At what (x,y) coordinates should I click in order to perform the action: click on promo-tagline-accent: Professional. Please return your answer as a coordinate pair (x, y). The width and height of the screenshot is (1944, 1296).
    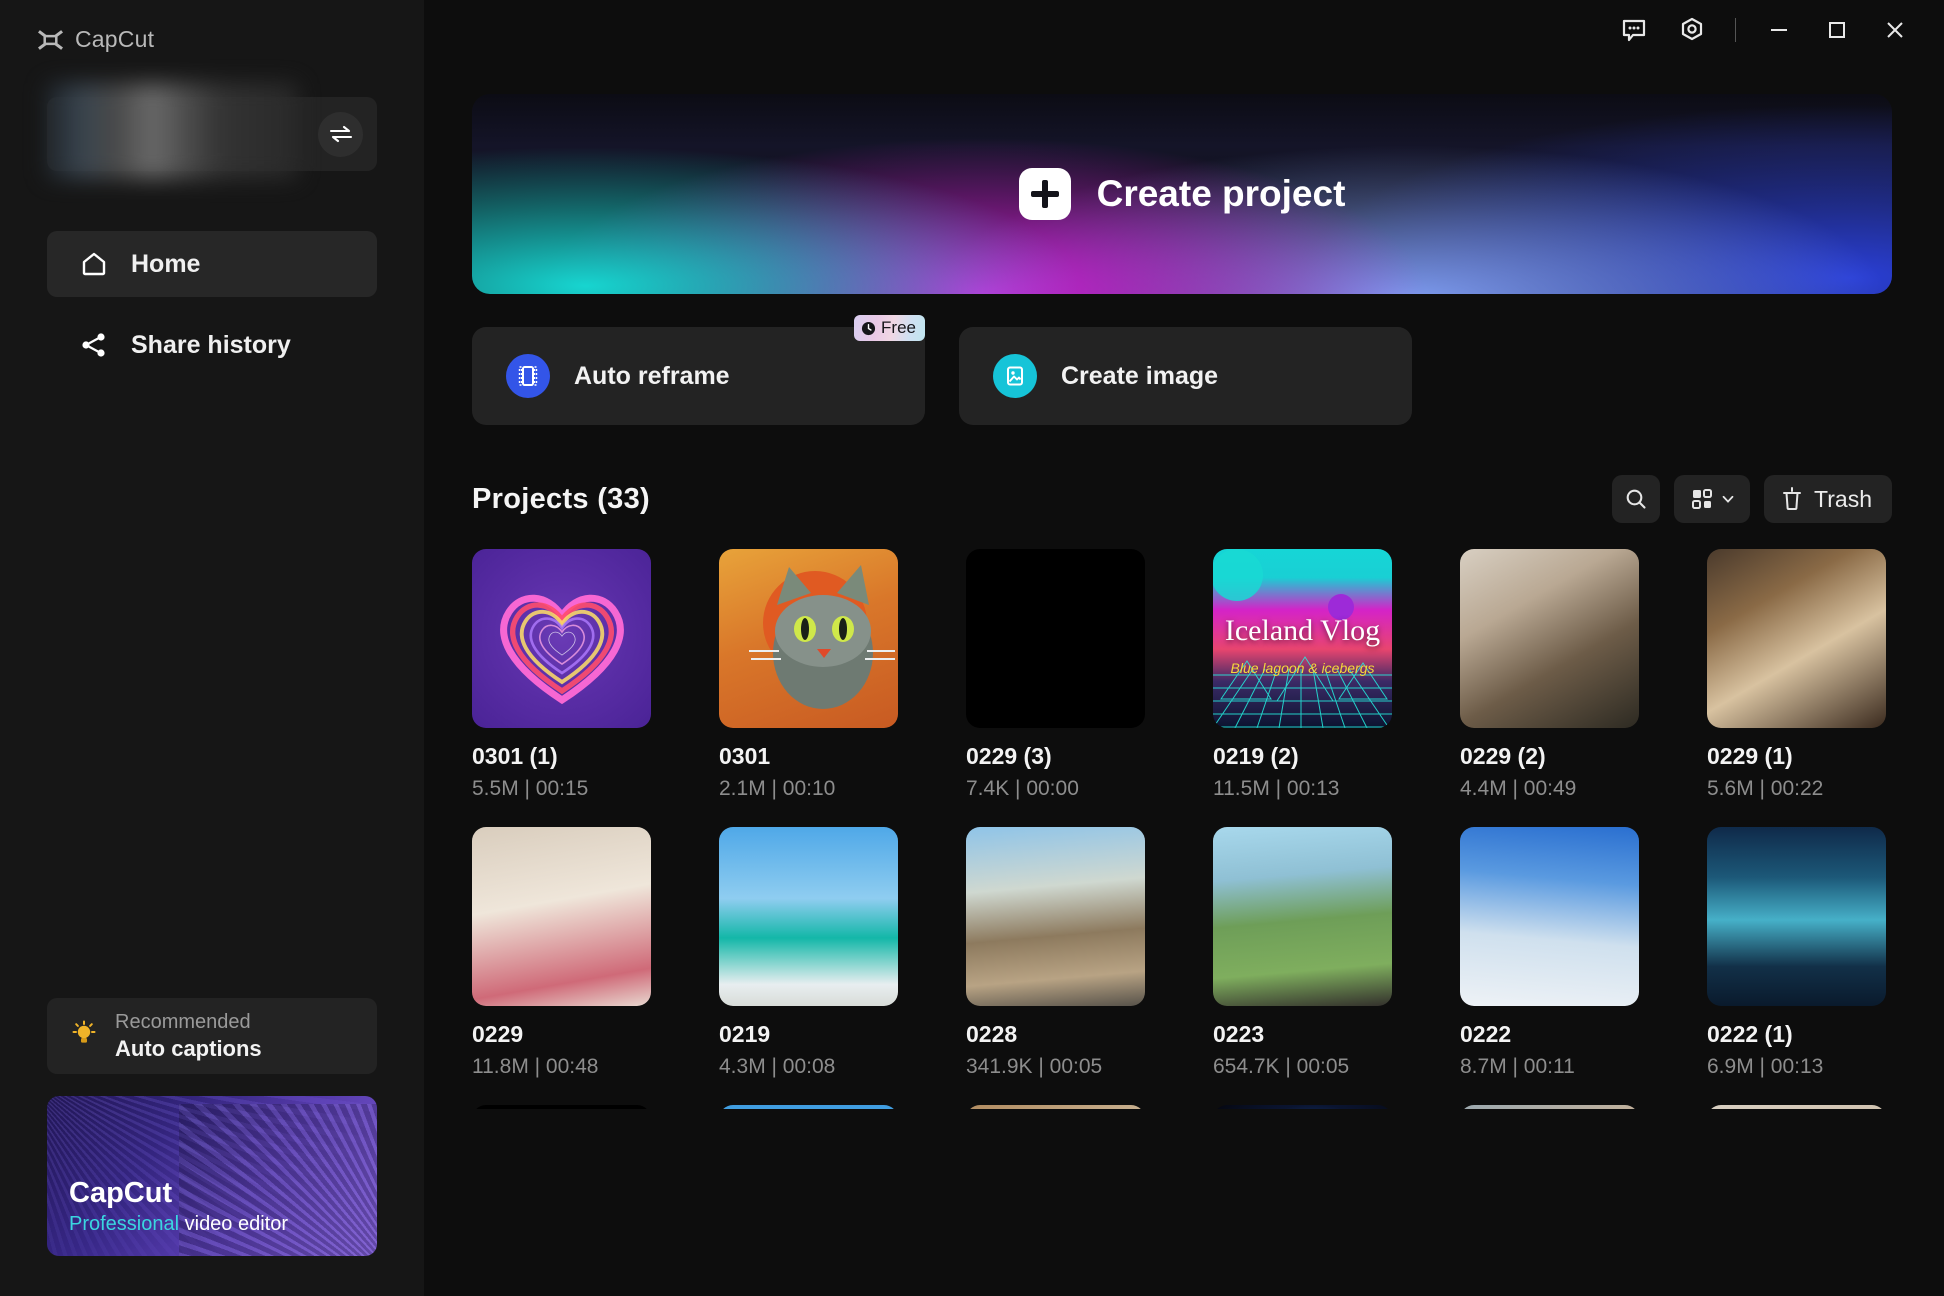
    Looking at the image, I should click on (124, 1224).